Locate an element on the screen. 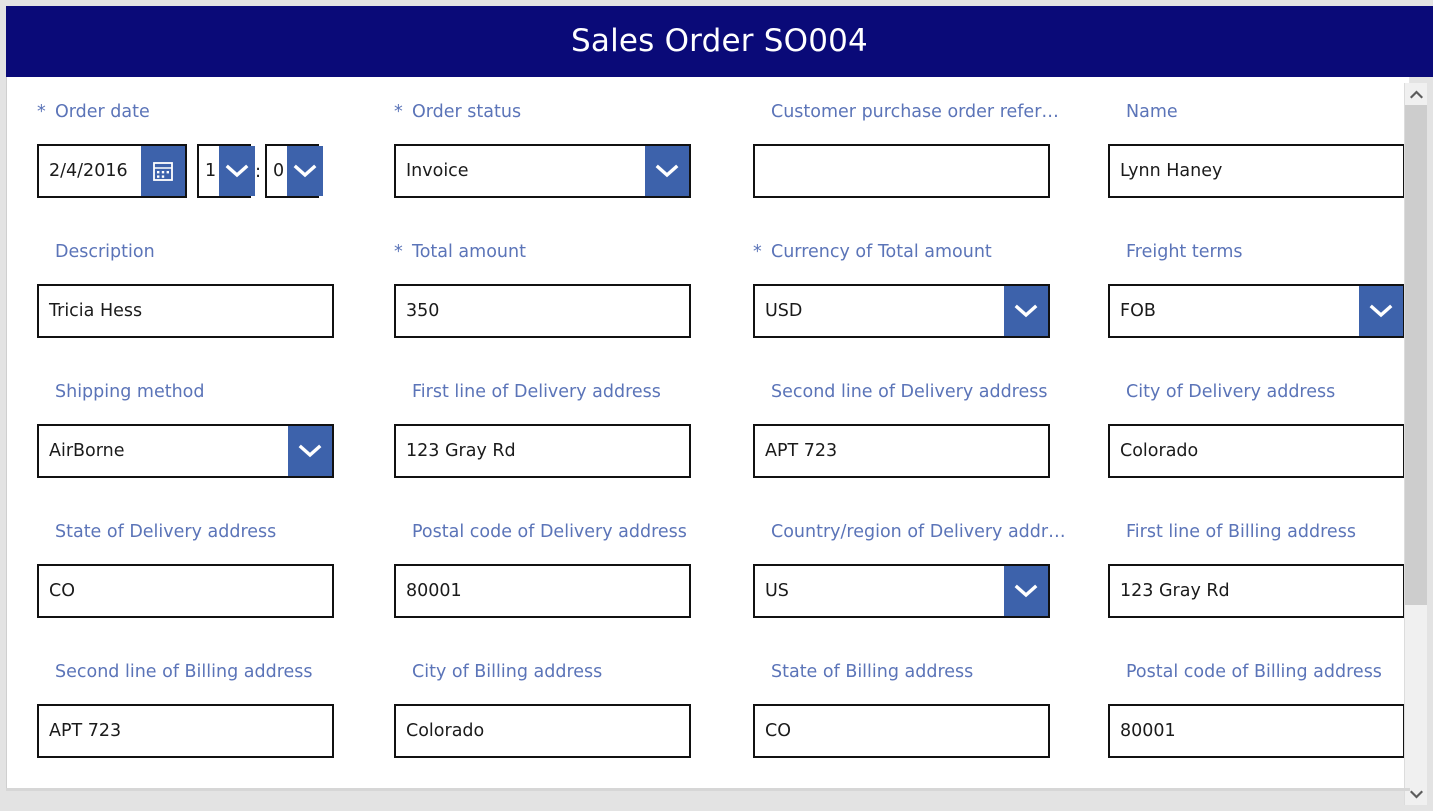 This screenshot has width=1433, height=811. description-input: Tricia Hess is located at coordinates (185, 311).